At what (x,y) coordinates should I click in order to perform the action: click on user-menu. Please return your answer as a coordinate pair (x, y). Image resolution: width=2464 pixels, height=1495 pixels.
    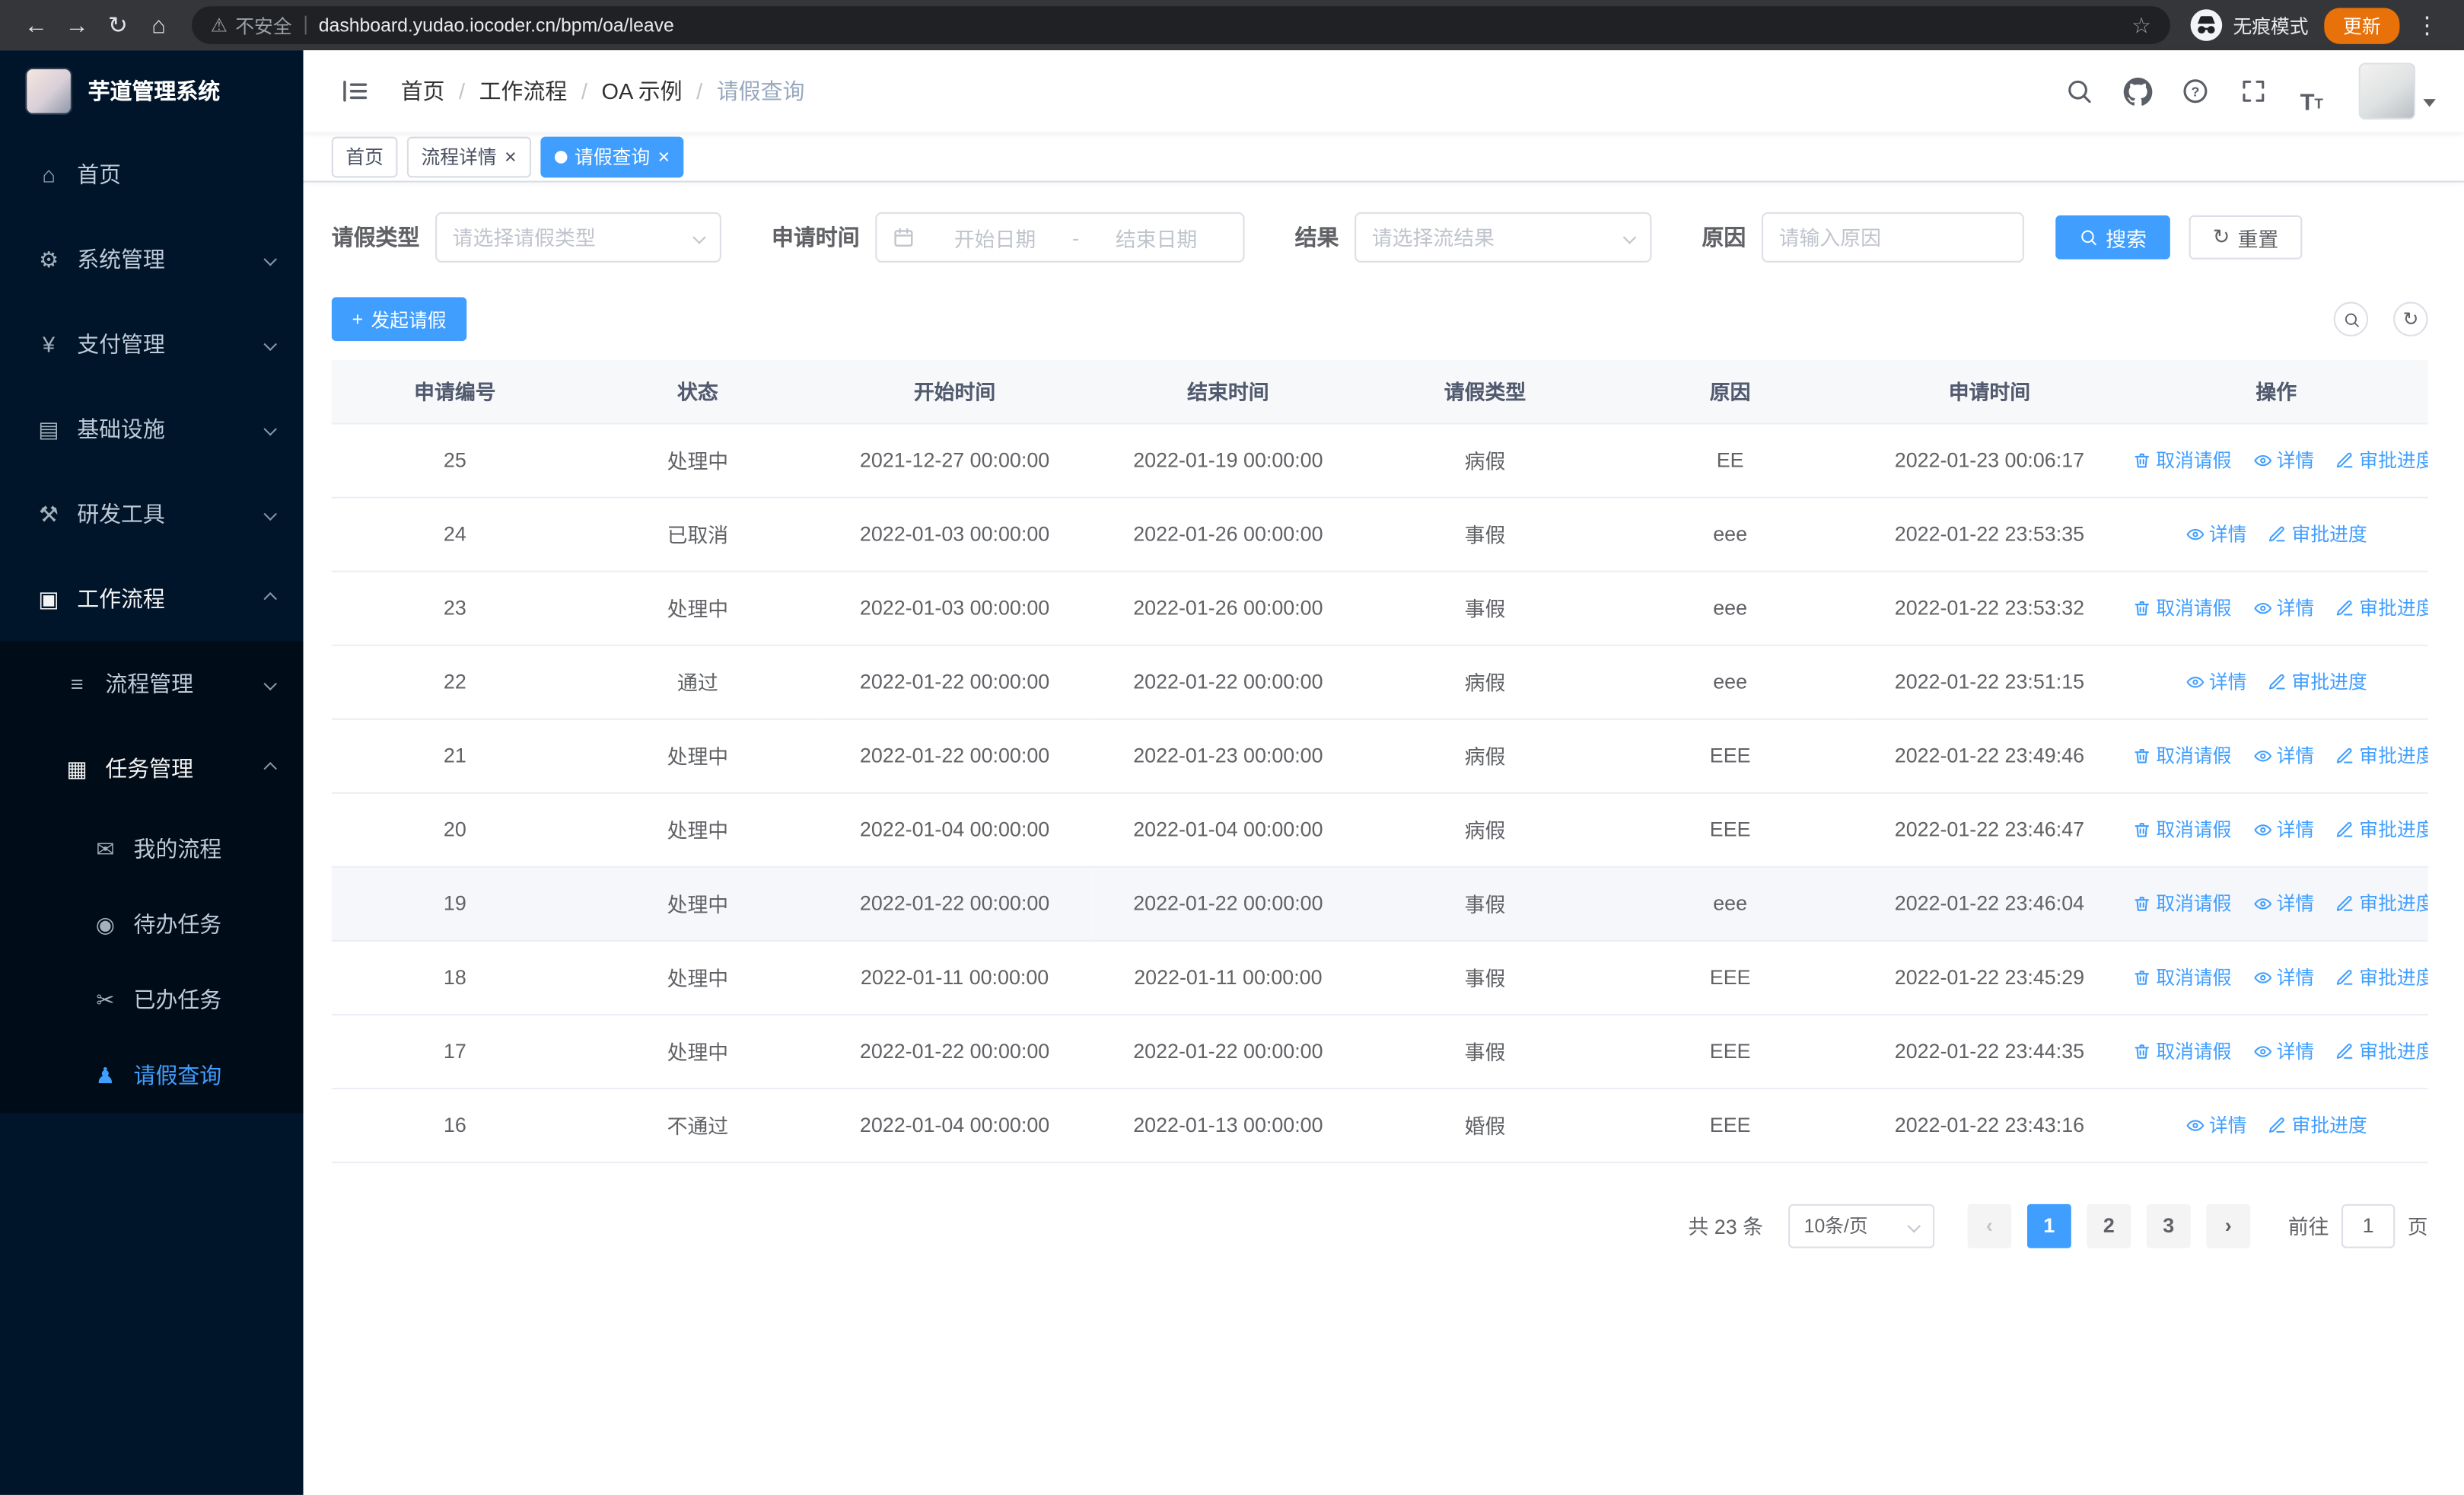
    Looking at the image, I should click on (2397, 91).